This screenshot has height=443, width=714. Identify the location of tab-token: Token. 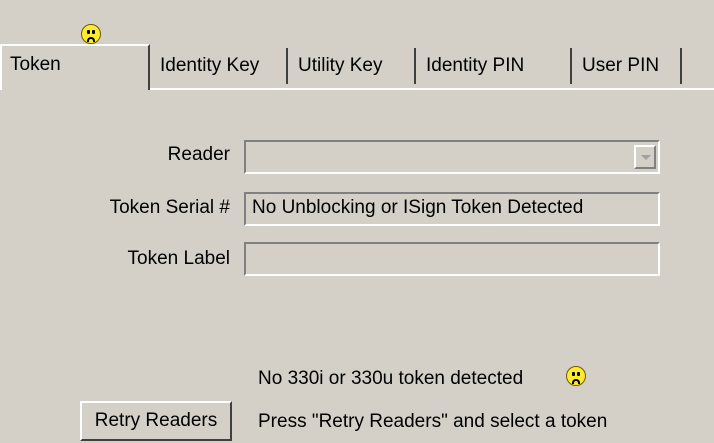
(75, 67).